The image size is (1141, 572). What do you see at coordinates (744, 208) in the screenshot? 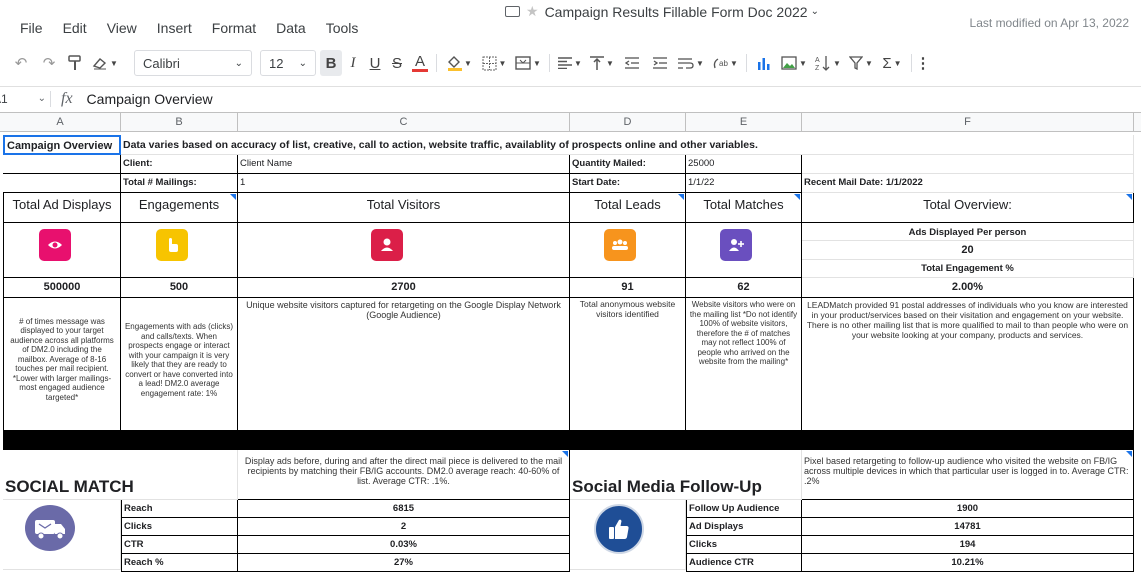
I see `header-total-matches: Total Matches` at bounding box center [744, 208].